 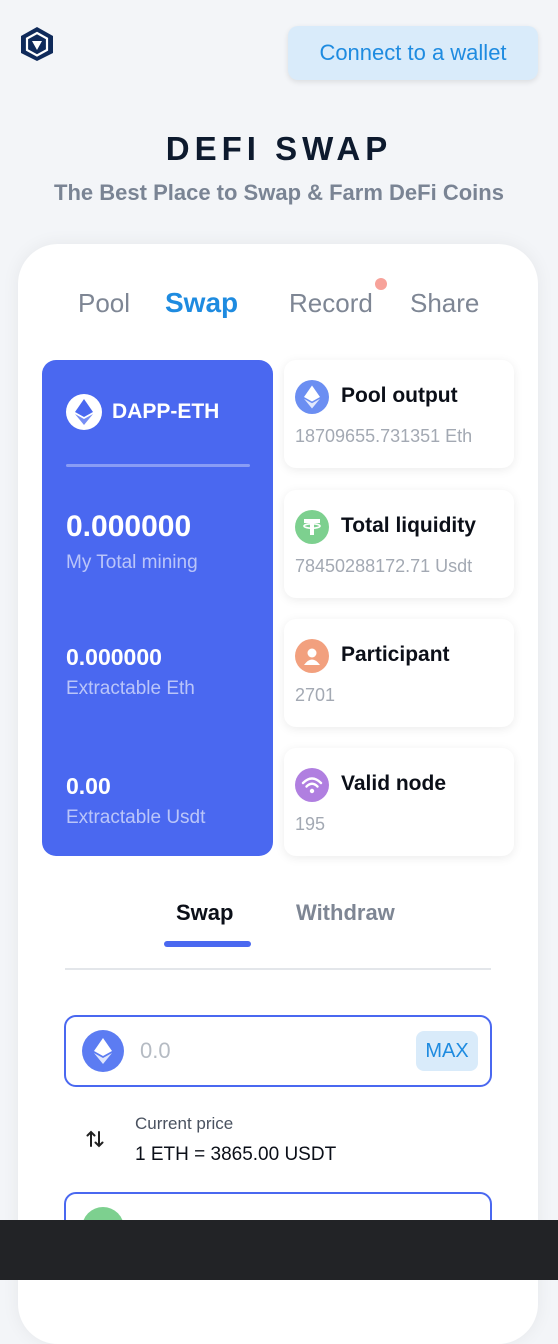 I want to click on stat-card-valid-node: Valid node 195, so click(x=399, y=802).